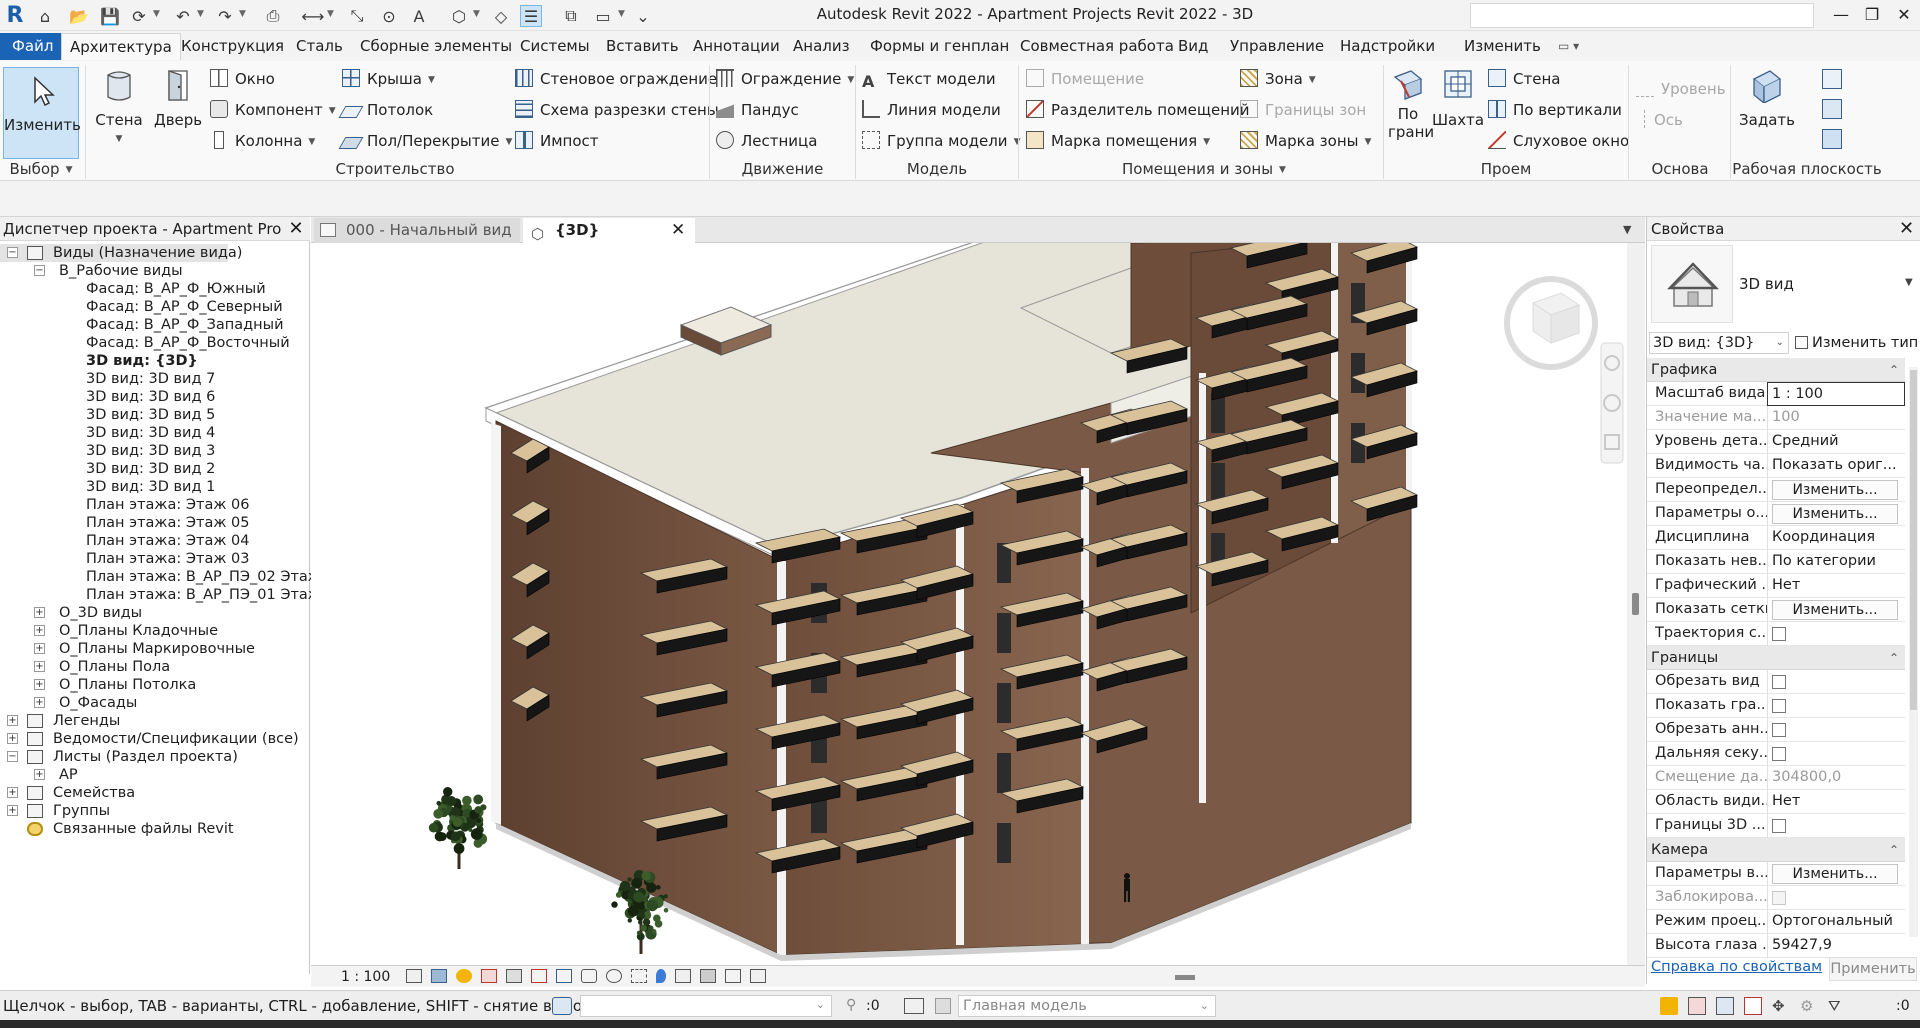 The image size is (1920, 1028). Describe the element at coordinates (45, 16) in the screenshot. I see `home-icon: ⌂` at that location.